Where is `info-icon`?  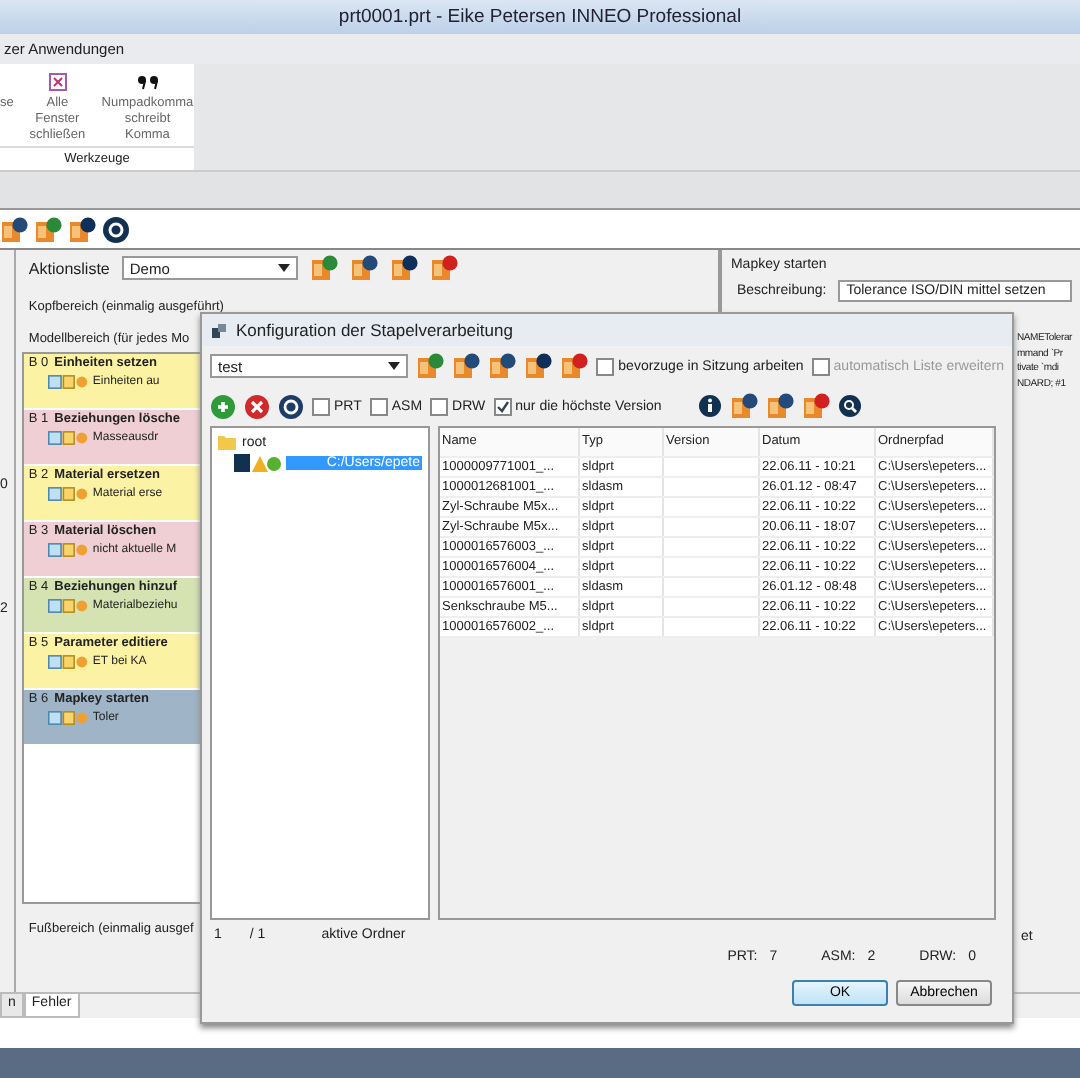
info-icon is located at coordinates (709, 406).